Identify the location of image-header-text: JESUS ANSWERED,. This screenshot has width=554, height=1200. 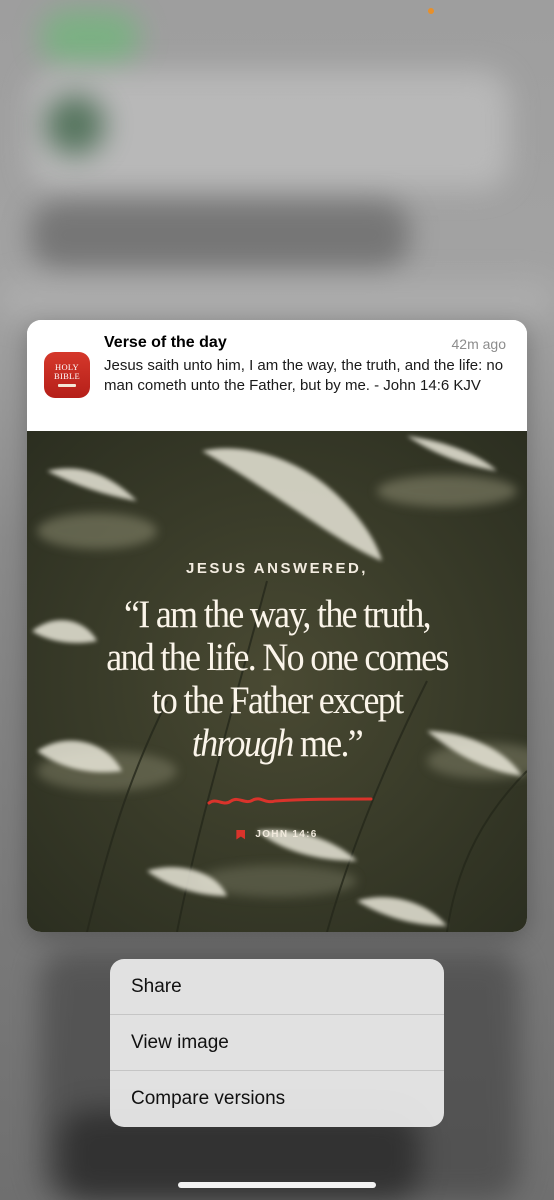
(277, 568).